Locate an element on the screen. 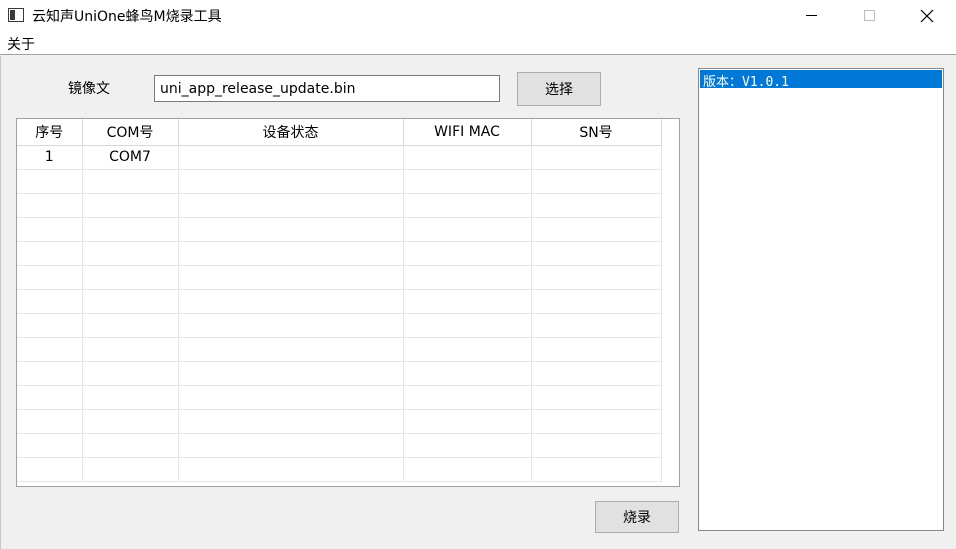 Image resolution: width=956 pixels, height=549 pixels. maximize-button is located at coordinates (869, 15).